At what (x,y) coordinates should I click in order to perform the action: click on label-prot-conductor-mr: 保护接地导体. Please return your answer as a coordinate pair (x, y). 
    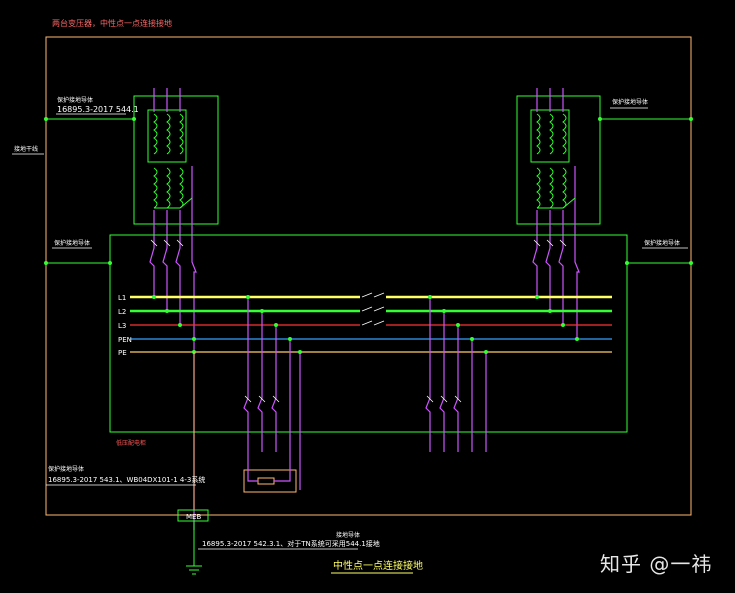
    Looking at the image, I should click on (662, 243).